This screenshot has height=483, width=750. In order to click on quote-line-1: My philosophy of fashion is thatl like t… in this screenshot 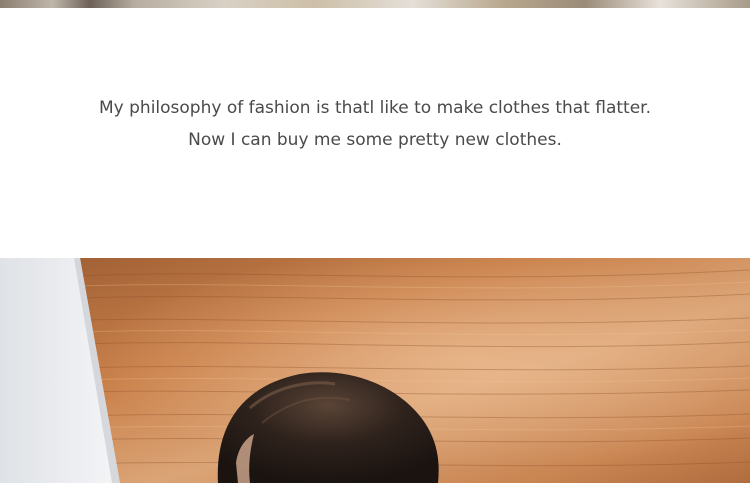, I will do `click(375, 108)`.